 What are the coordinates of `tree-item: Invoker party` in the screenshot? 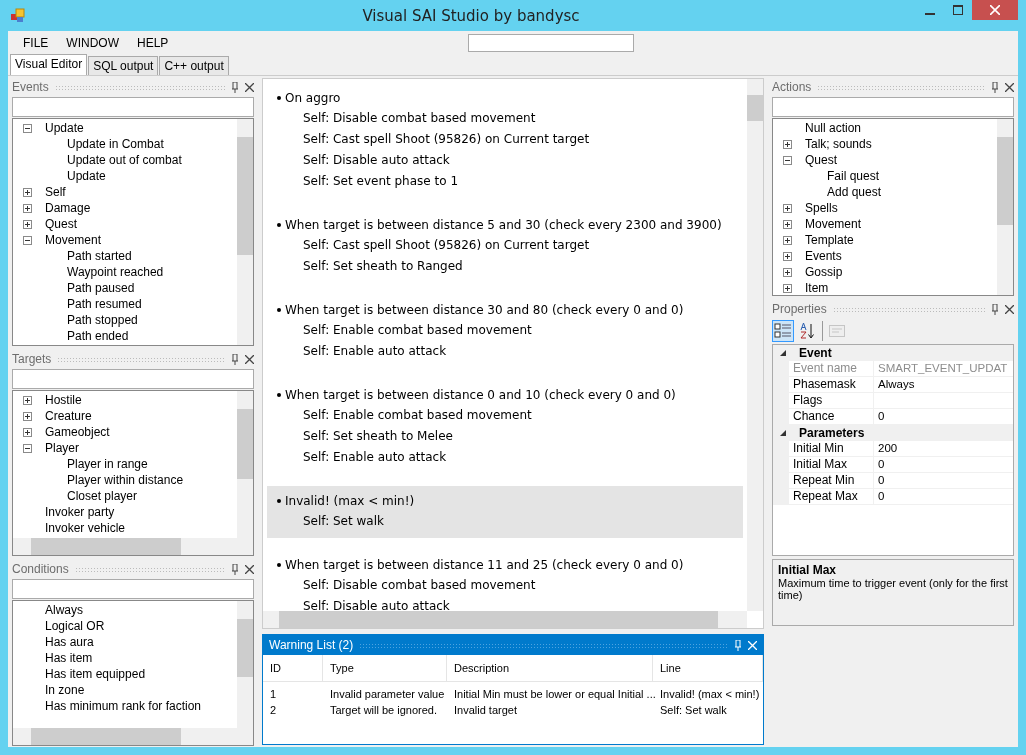 It's located at (80, 512).